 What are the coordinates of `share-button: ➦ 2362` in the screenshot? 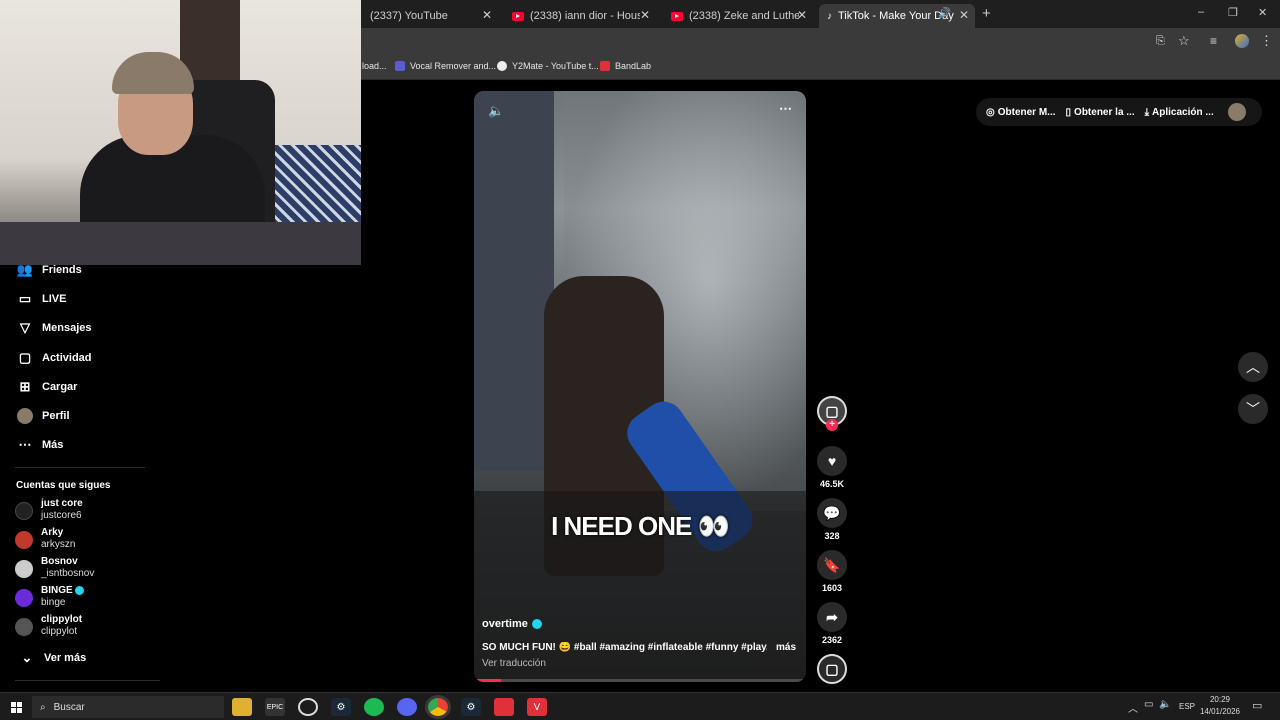 It's located at (832, 623).